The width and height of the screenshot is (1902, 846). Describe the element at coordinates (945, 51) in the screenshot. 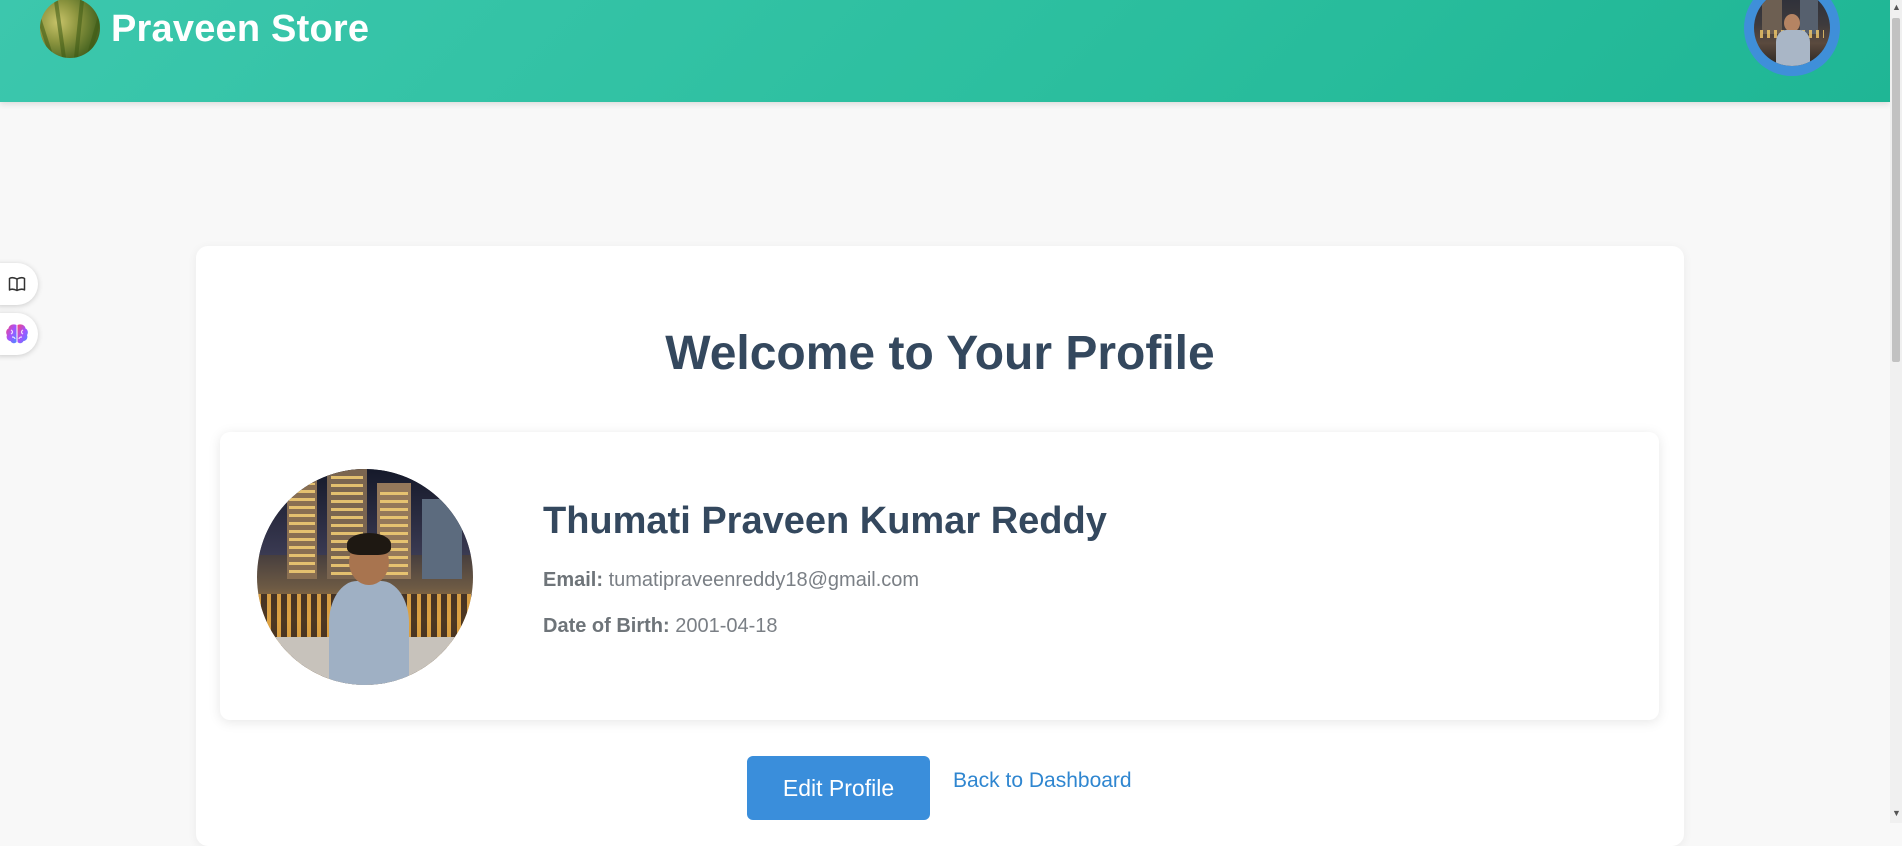

I see `top-header: Praveen Store` at that location.